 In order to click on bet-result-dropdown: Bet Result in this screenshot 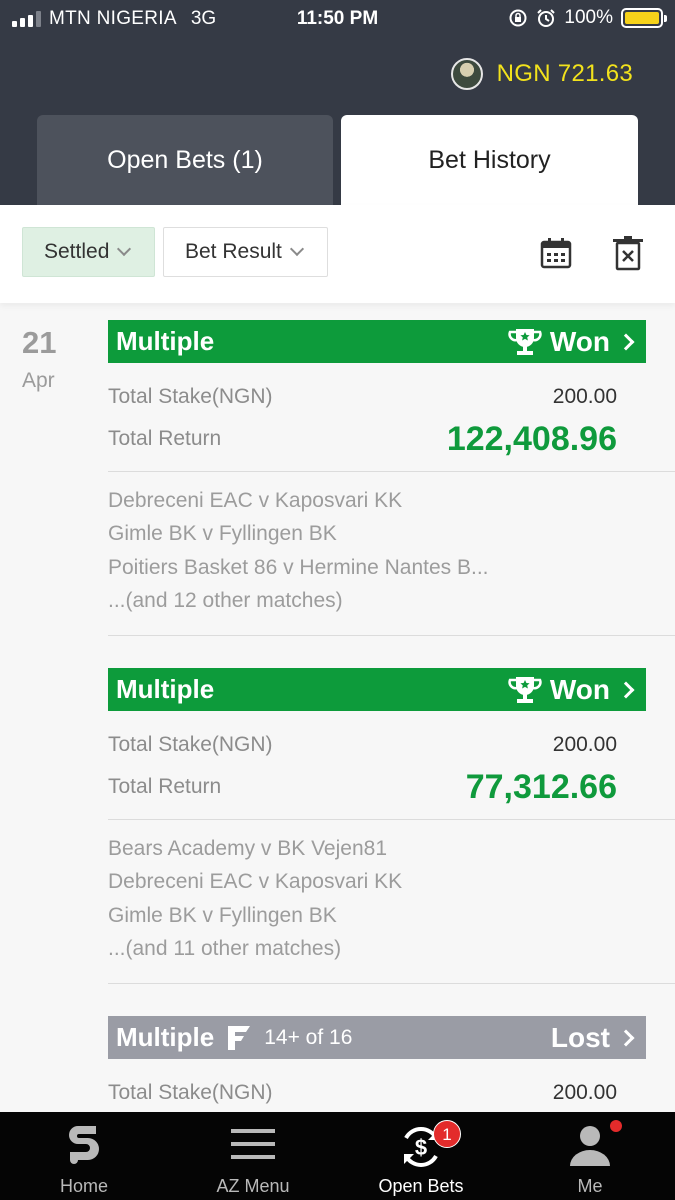, I will do `click(245, 252)`.